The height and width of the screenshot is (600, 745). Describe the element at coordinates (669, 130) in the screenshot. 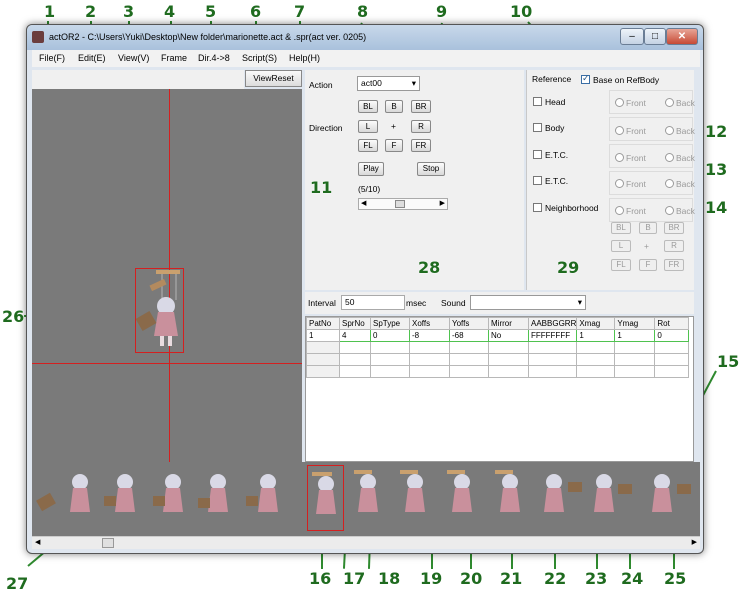

I see `ref-body-back-radio` at that location.